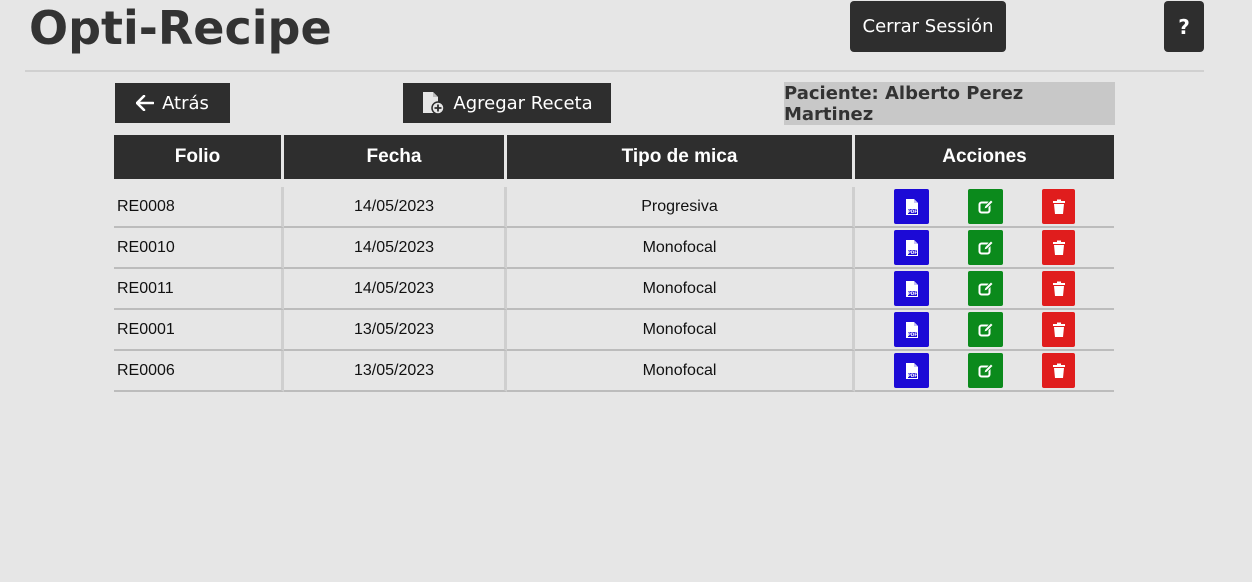  Describe the element at coordinates (681, 207) in the screenshot. I see `cell-tipo: Progresiva` at that location.